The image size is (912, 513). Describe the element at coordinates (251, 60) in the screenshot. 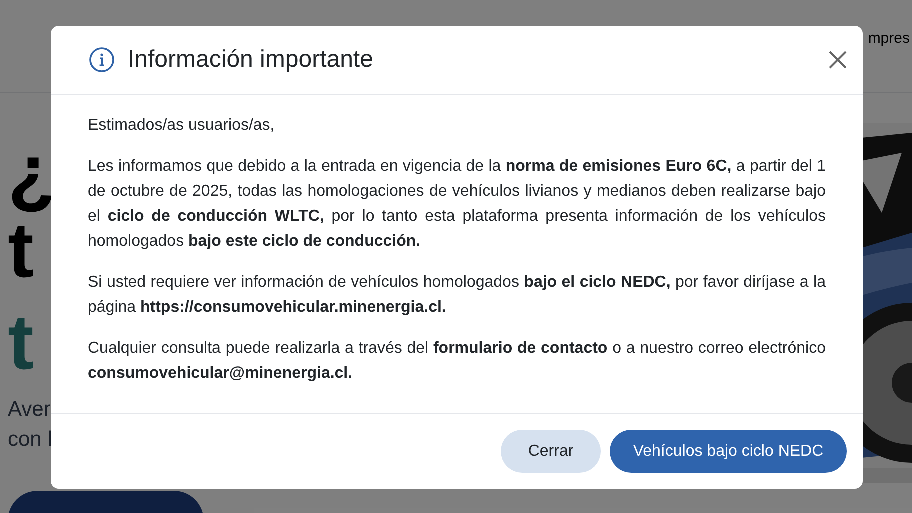

I see `dialog-title: Información importante` at that location.